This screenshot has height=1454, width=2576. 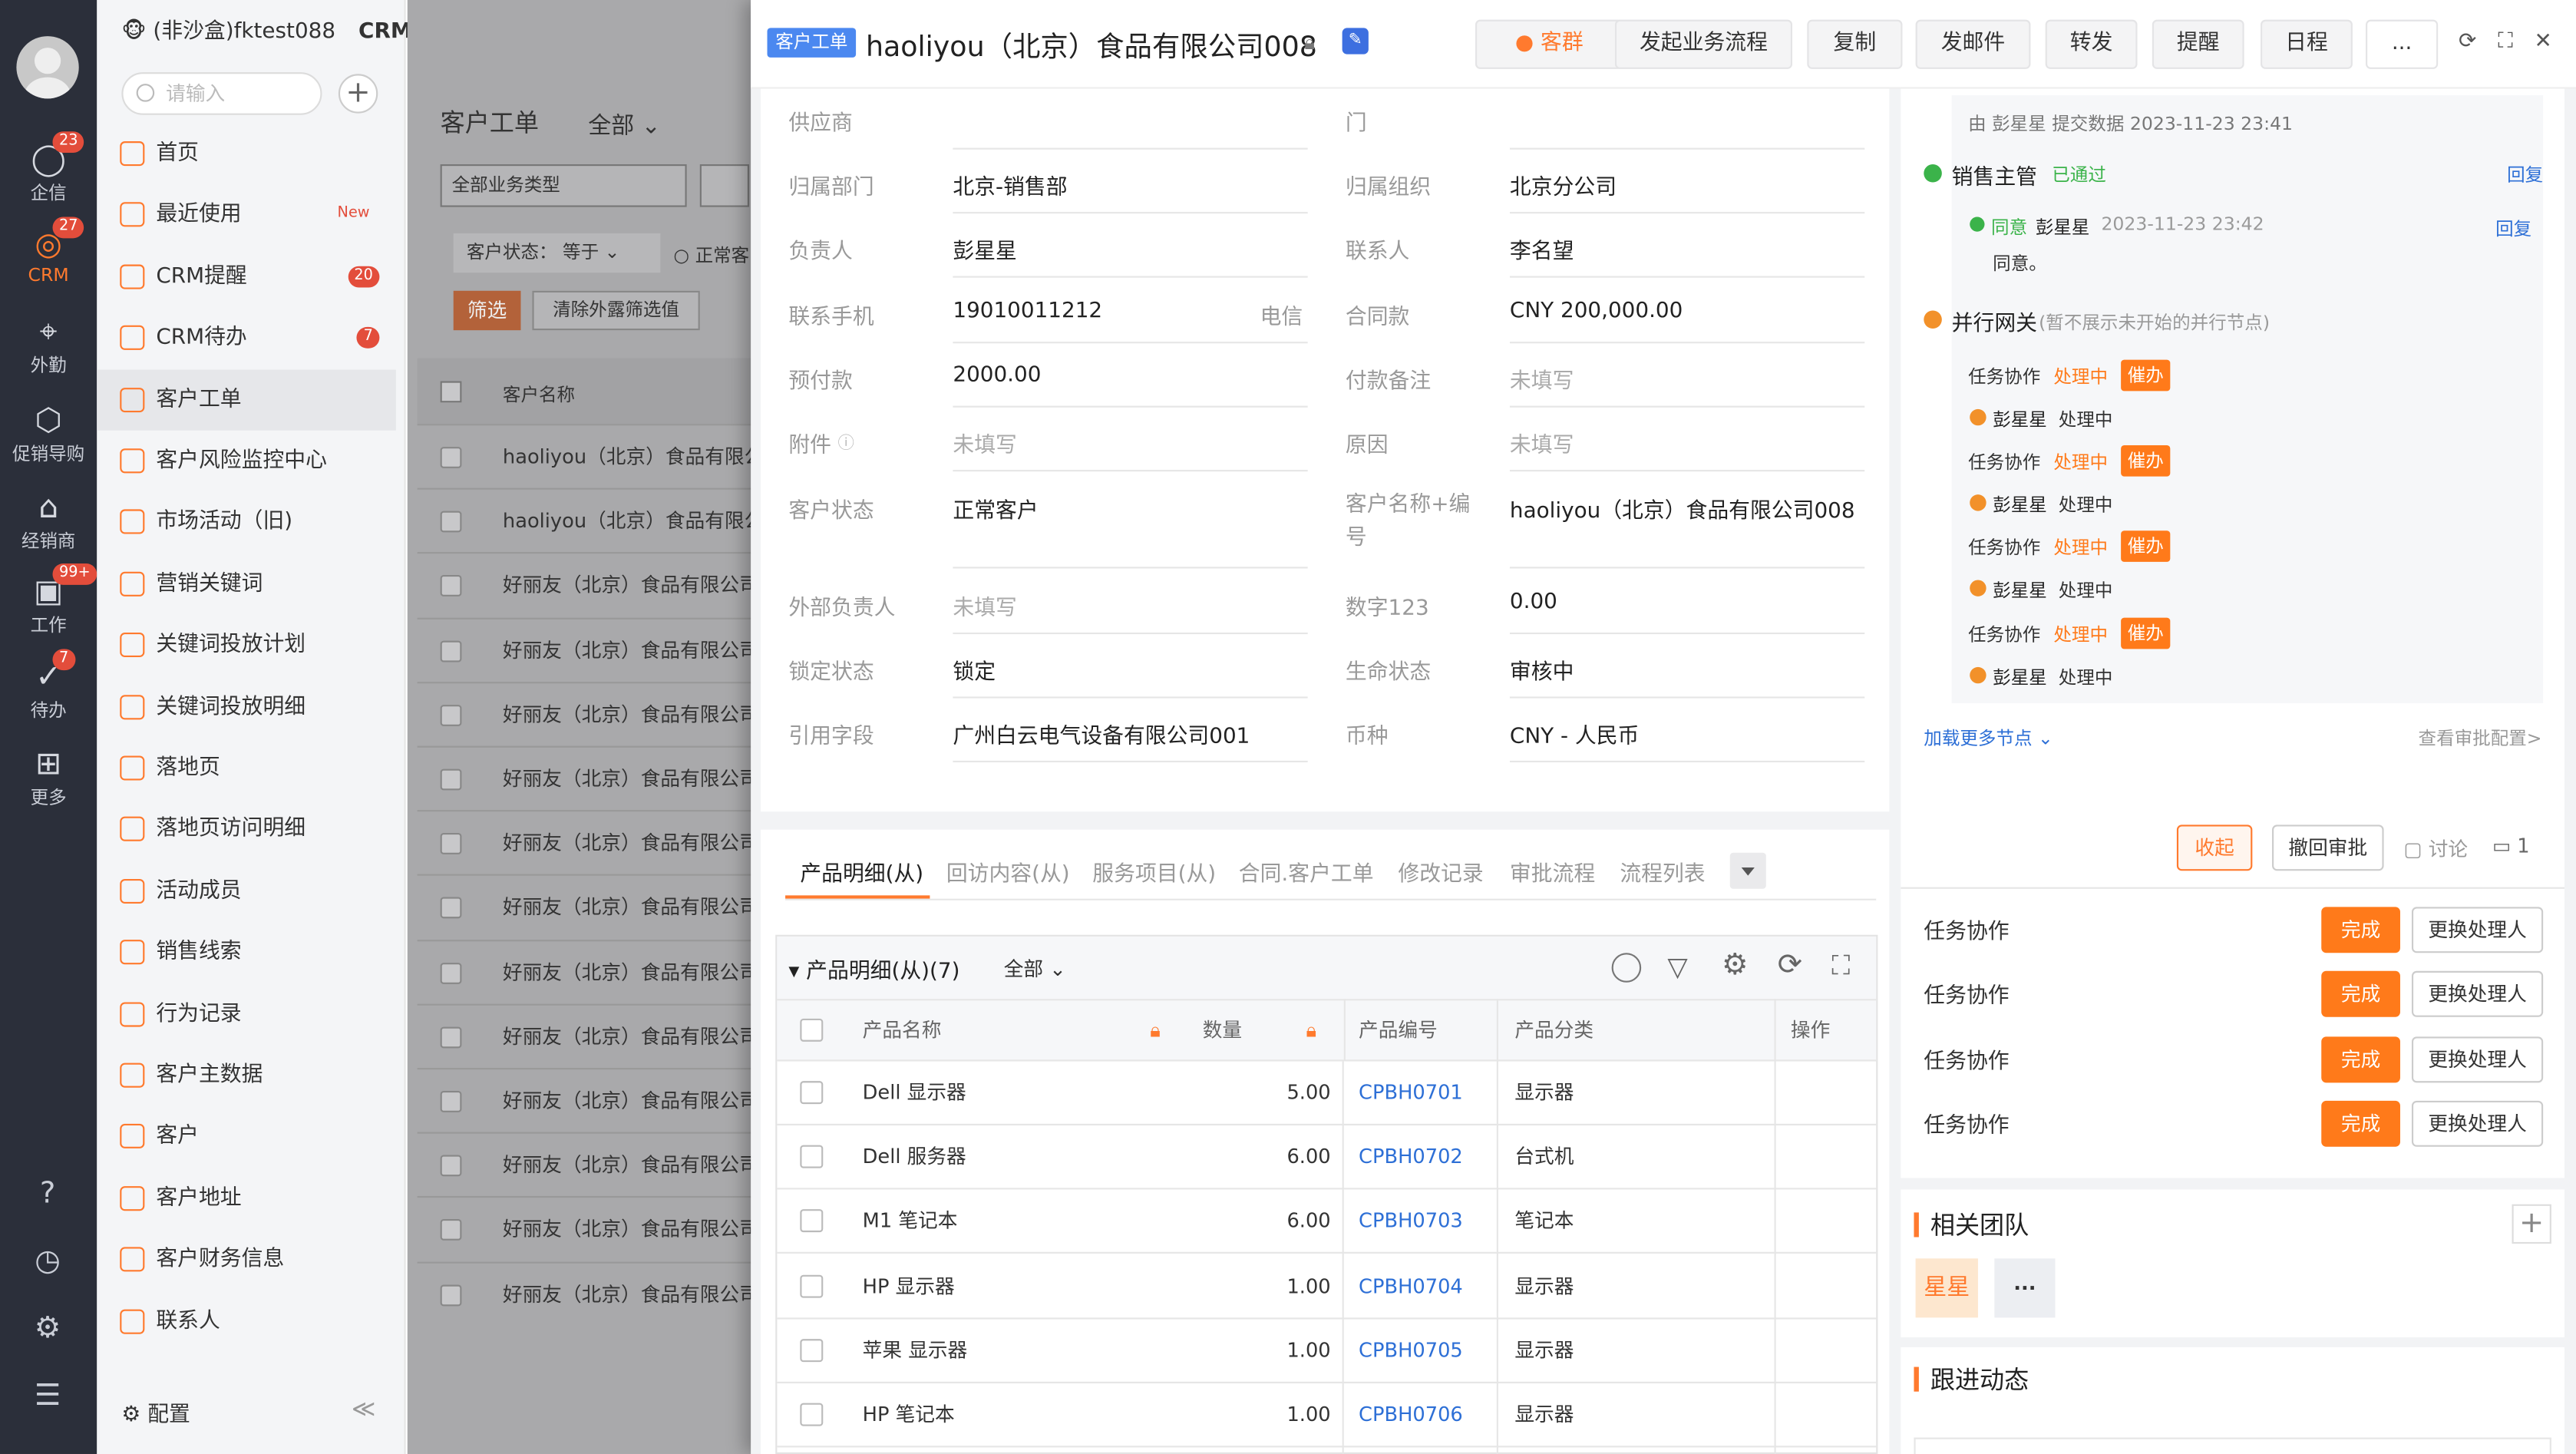 I want to click on tab: 产品明细(从), so click(x=861, y=871).